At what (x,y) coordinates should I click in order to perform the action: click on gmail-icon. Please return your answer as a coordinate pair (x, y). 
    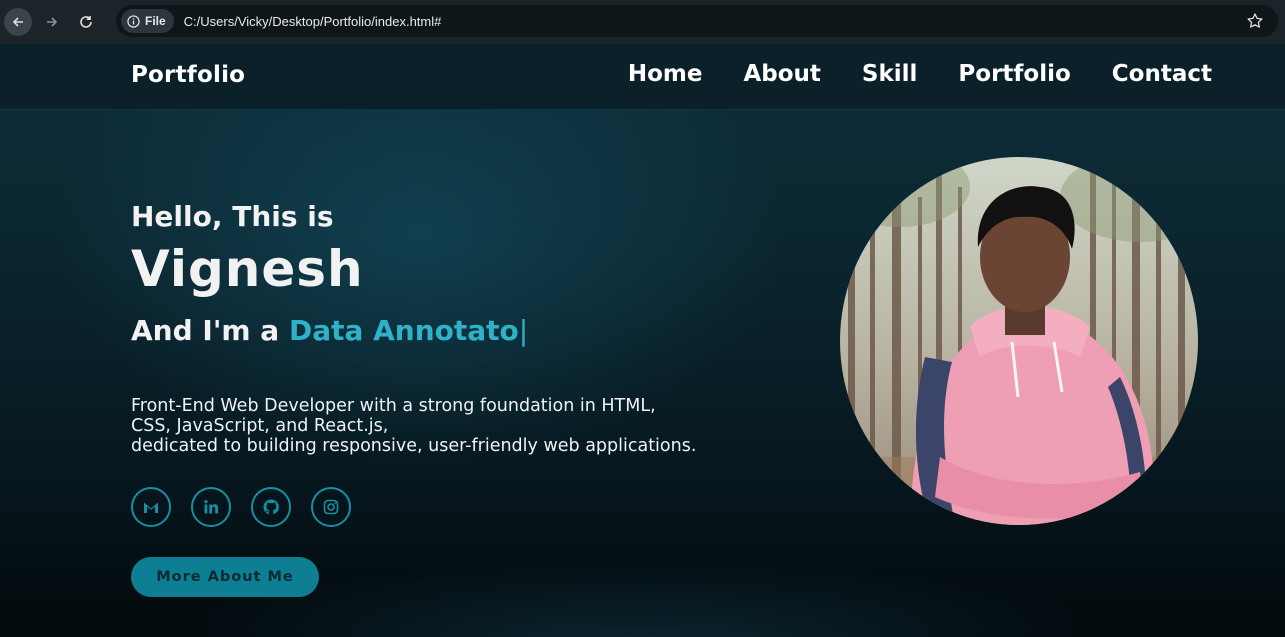
    Looking at the image, I should click on (151, 507).